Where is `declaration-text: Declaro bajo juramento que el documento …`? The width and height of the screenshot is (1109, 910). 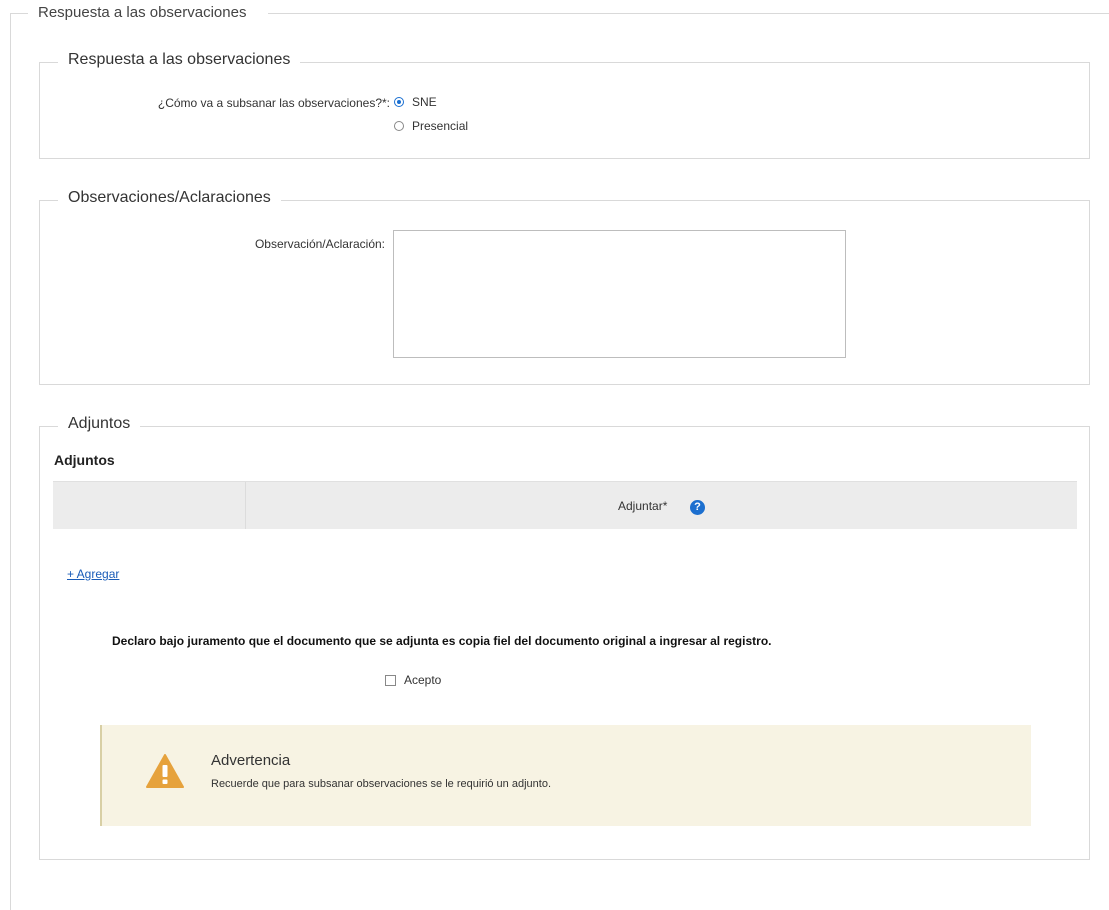
declaration-text: Declaro bajo juramento que el documento … is located at coordinates (442, 641).